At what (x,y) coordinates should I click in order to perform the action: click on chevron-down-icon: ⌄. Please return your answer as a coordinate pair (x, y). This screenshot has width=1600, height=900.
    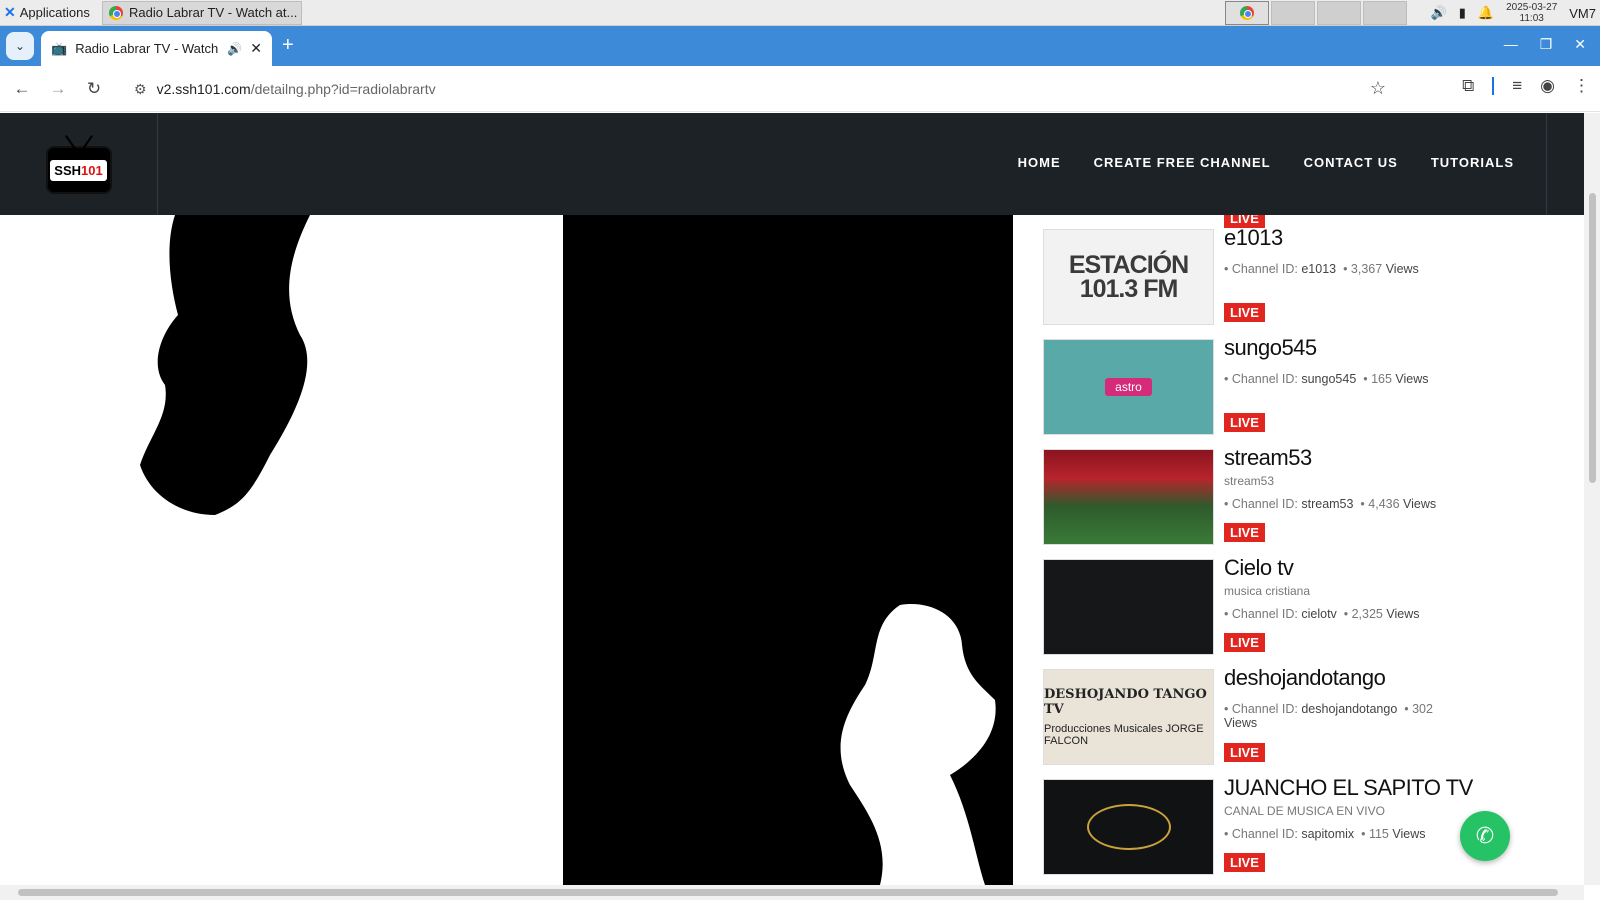
    Looking at the image, I should click on (20, 46).